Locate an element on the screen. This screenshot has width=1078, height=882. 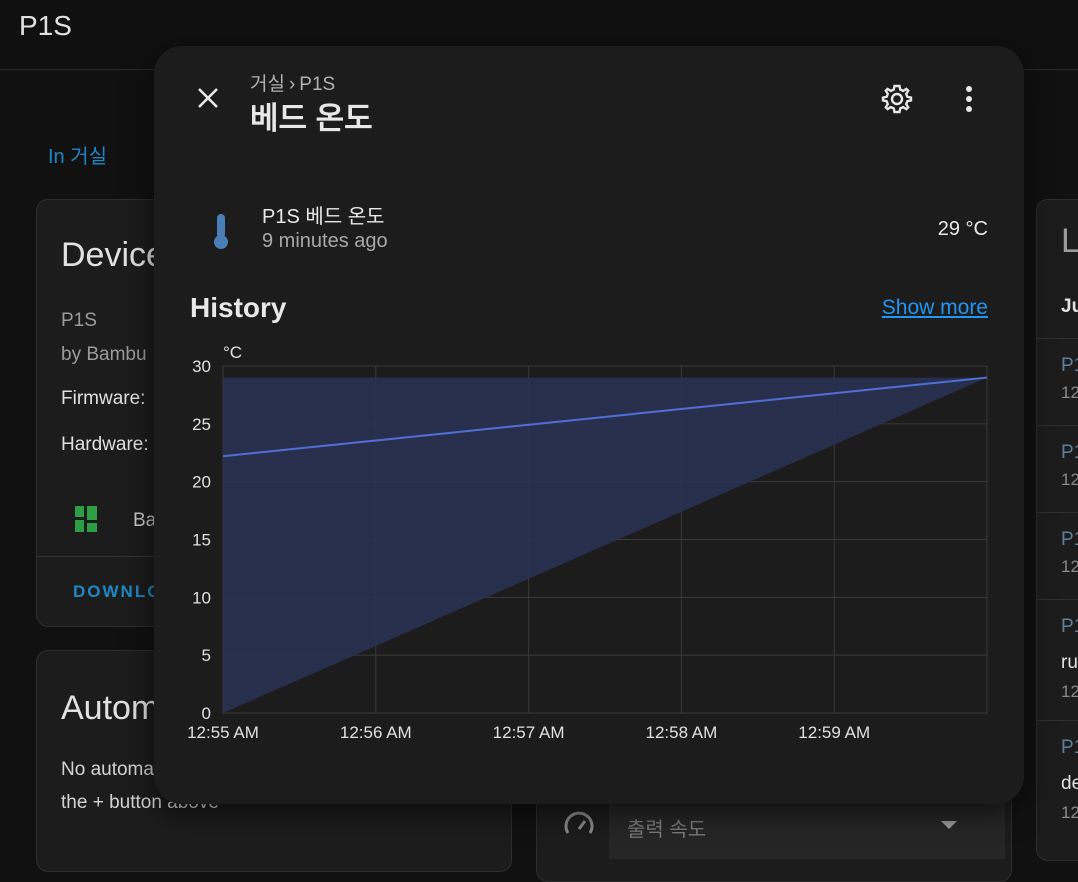
chart-y-tick-label: 5 is located at coordinates (206, 655).